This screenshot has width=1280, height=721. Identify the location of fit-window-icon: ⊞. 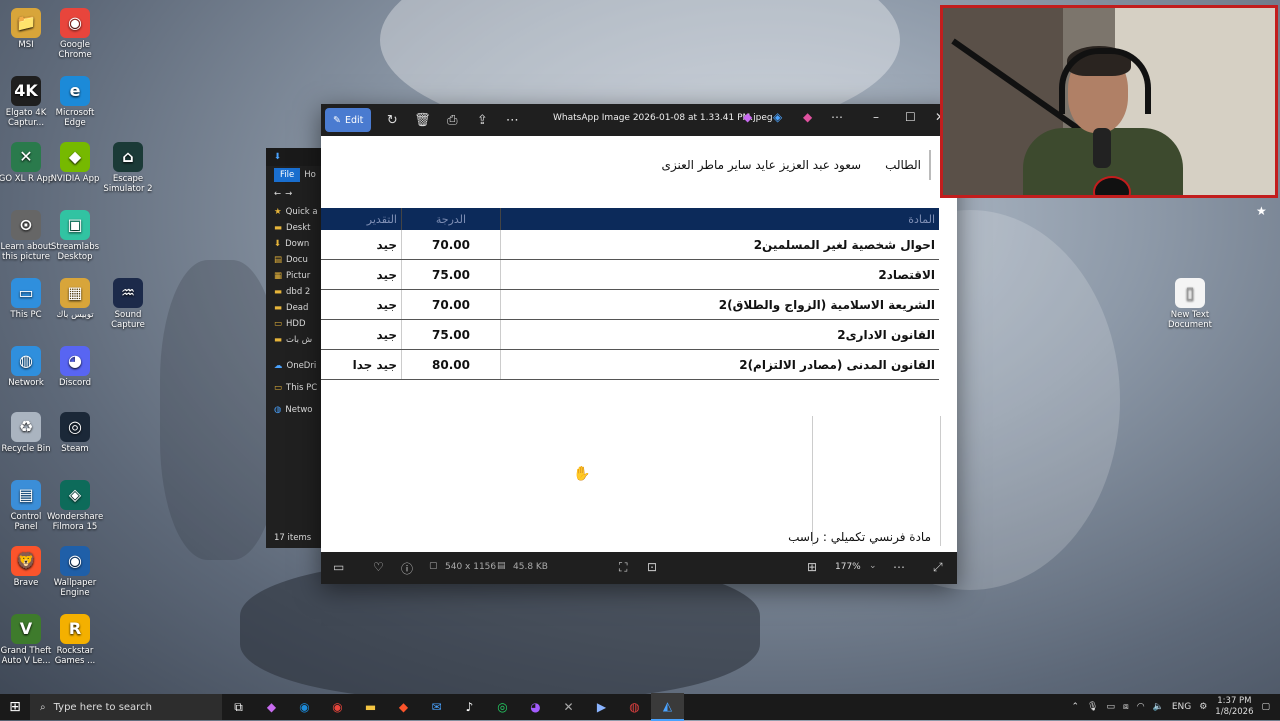
(812, 567).